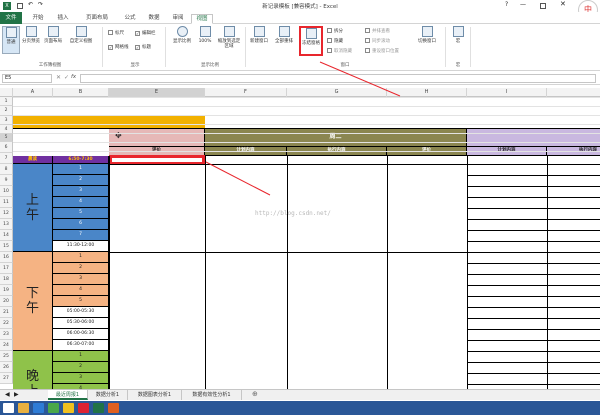  What do you see at coordinates (145, 33) in the screenshot?
I see `formula-bar-checkbox: ✓ 编辑栏` at bounding box center [145, 33].